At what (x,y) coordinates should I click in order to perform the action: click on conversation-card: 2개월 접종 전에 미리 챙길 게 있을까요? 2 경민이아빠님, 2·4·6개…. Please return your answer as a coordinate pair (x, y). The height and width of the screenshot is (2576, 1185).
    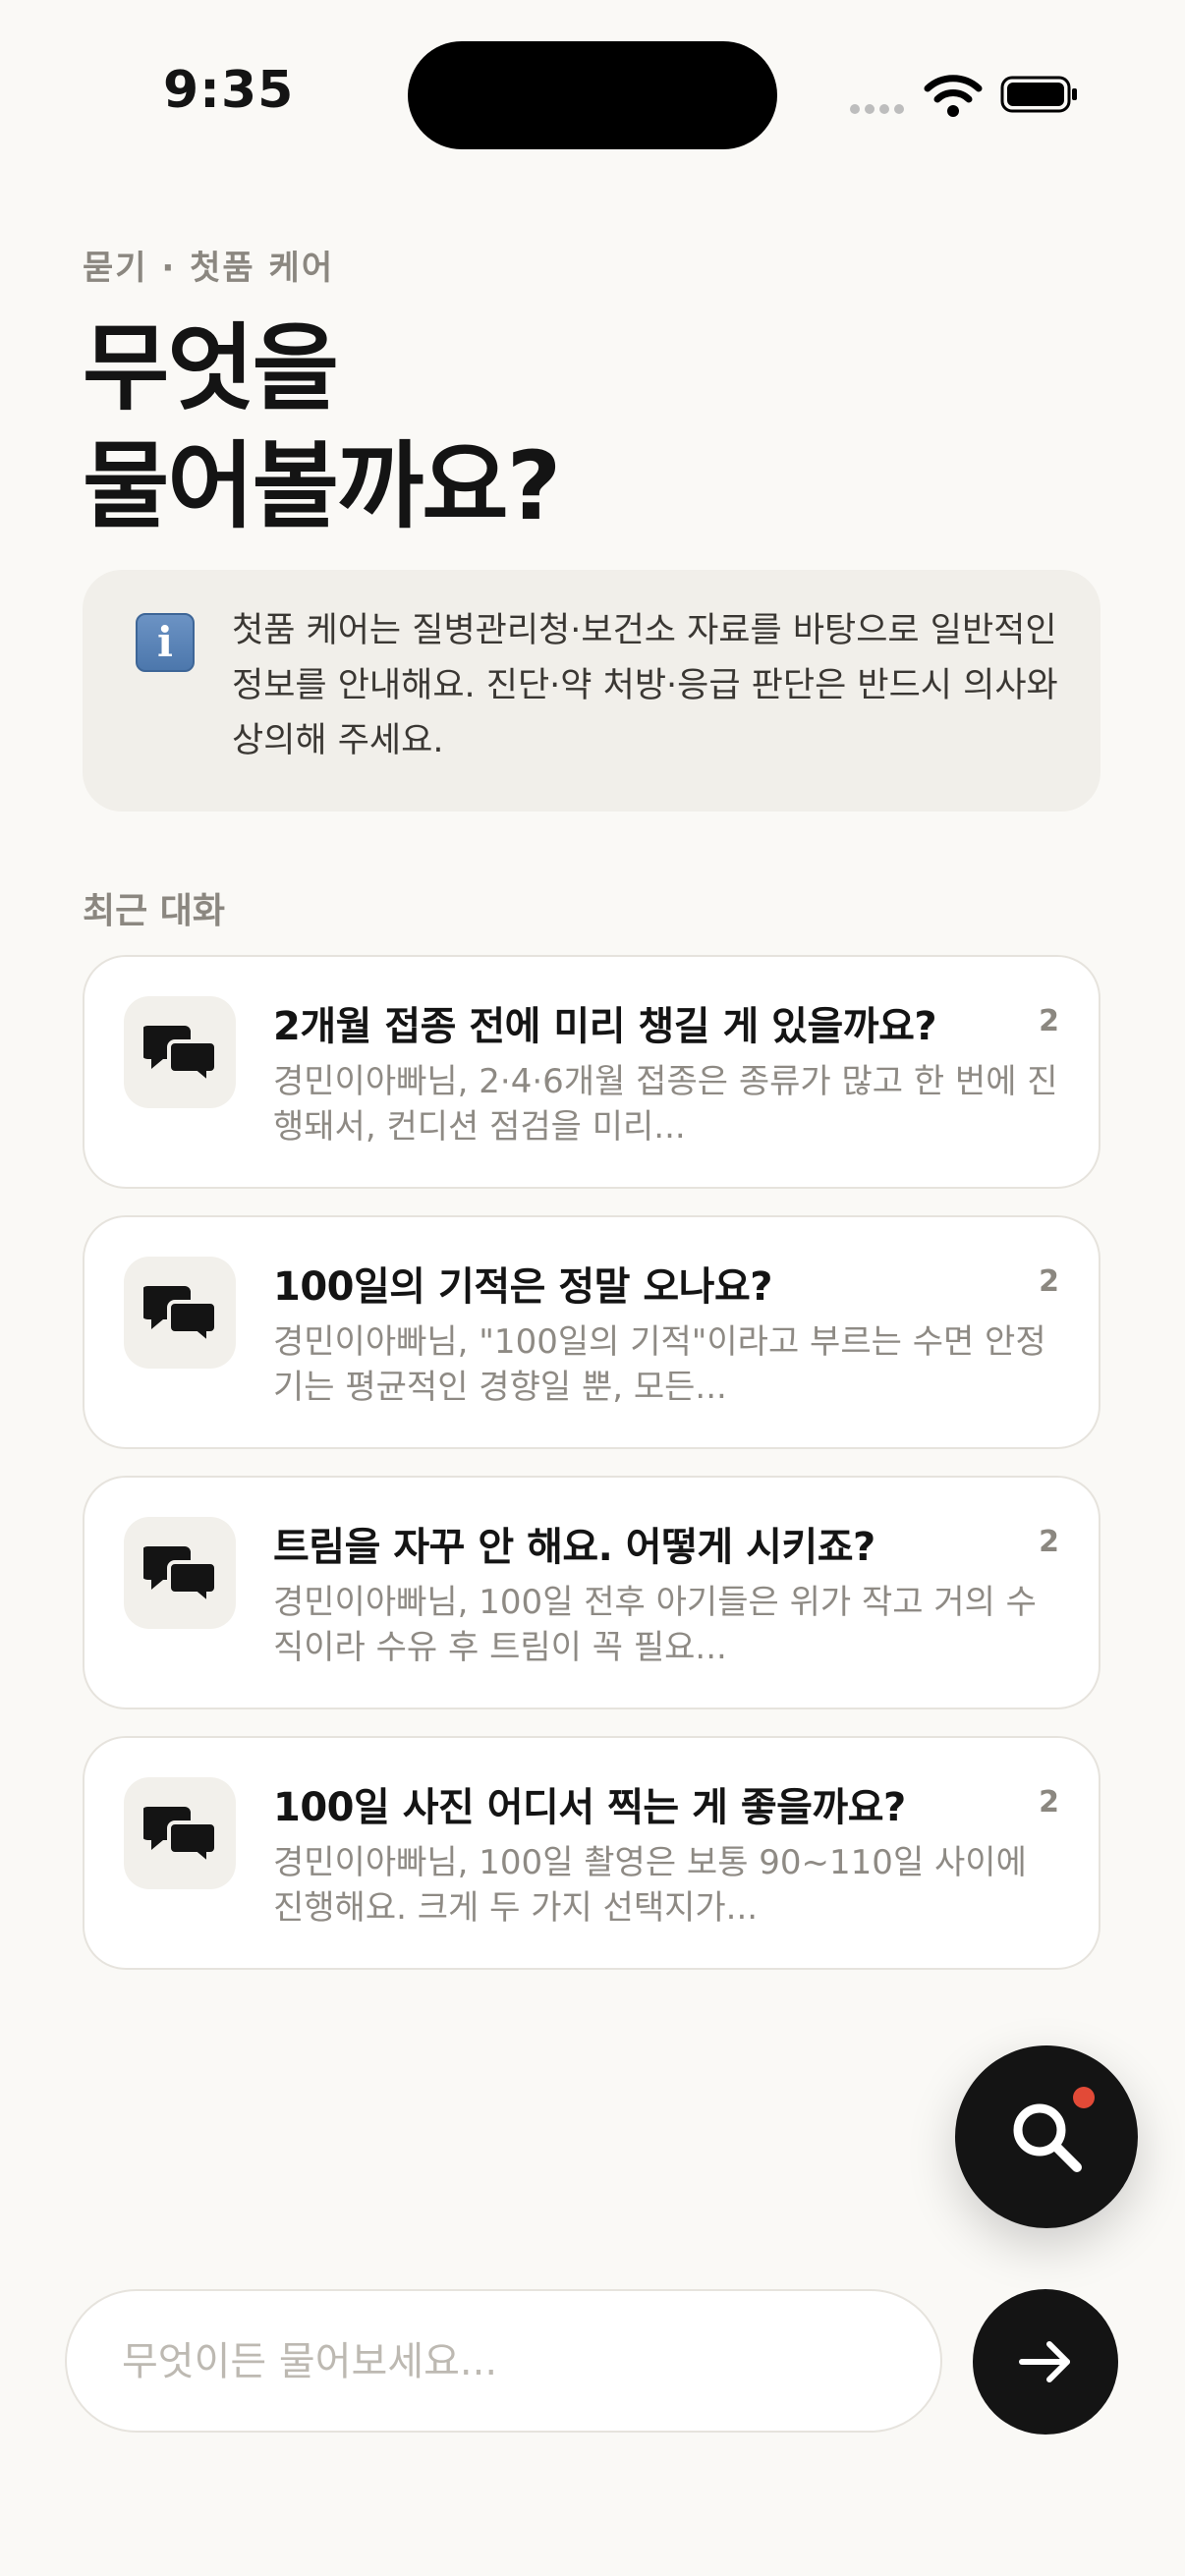
    Looking at the image, I should click on (592, 1072).